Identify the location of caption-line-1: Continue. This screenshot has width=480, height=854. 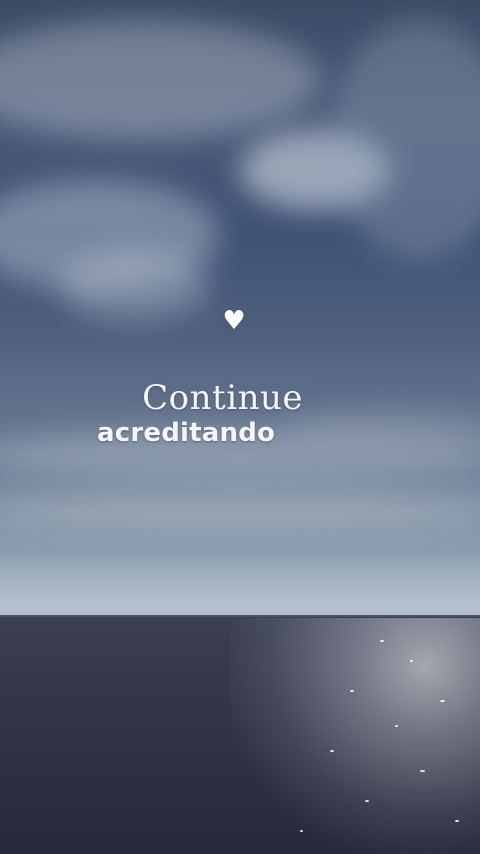
(229, 398).